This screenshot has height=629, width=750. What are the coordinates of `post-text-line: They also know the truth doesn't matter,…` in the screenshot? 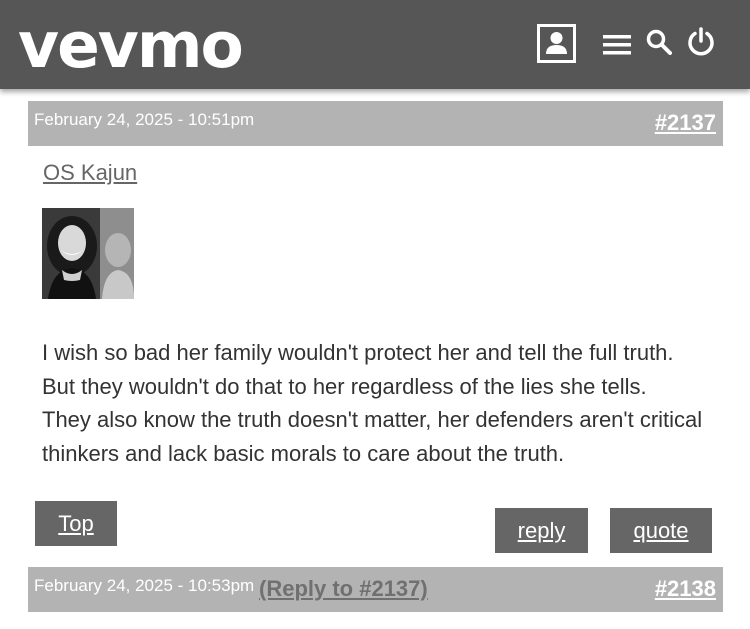 It's located at (372, 436).